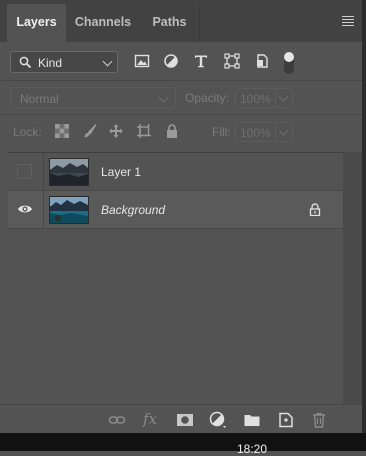 This screenshot has height=456, width=366. Describe the element at coordinates (364, 216) in the screenshot. I see `window-edge` at that location.